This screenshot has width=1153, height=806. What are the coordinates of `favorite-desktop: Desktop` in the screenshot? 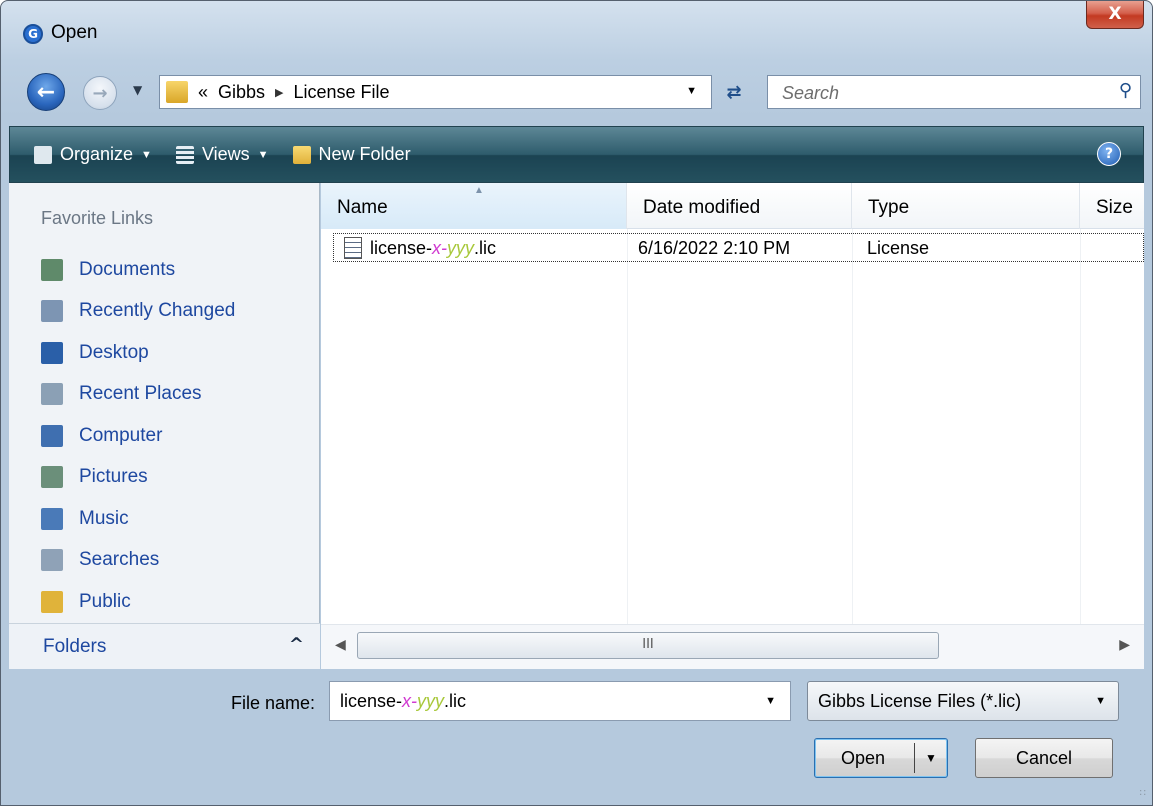 It's located at (164, 353).